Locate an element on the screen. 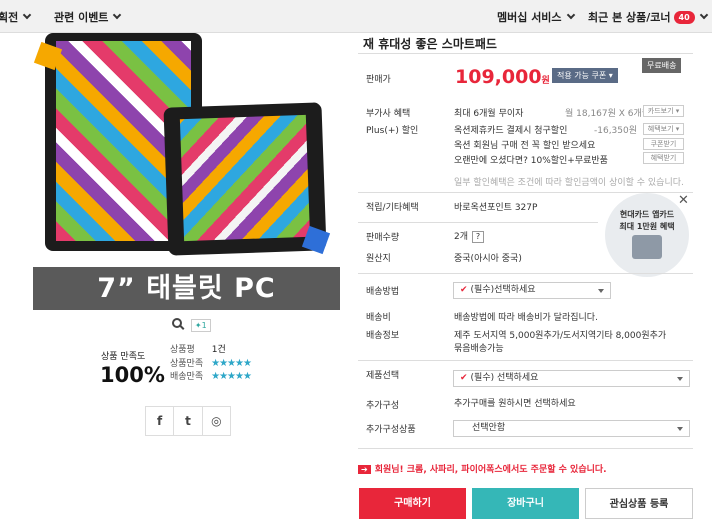 The image size is (712, 523). plus-line-1: 옥션제휴카드 결제시 청구할인 is located at coordinates (511, 131).